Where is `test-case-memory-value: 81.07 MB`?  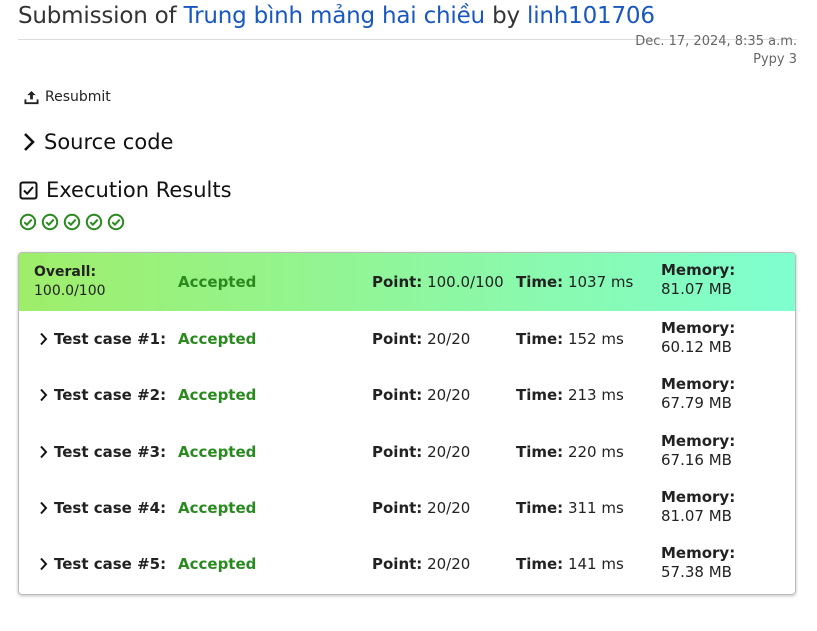 test-case-memory-value: 81.07 MB is located at coordinates (696, 515).